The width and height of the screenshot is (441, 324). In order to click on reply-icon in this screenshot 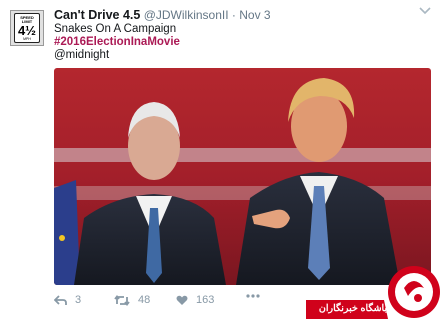, I will do `click(60, 300)`.